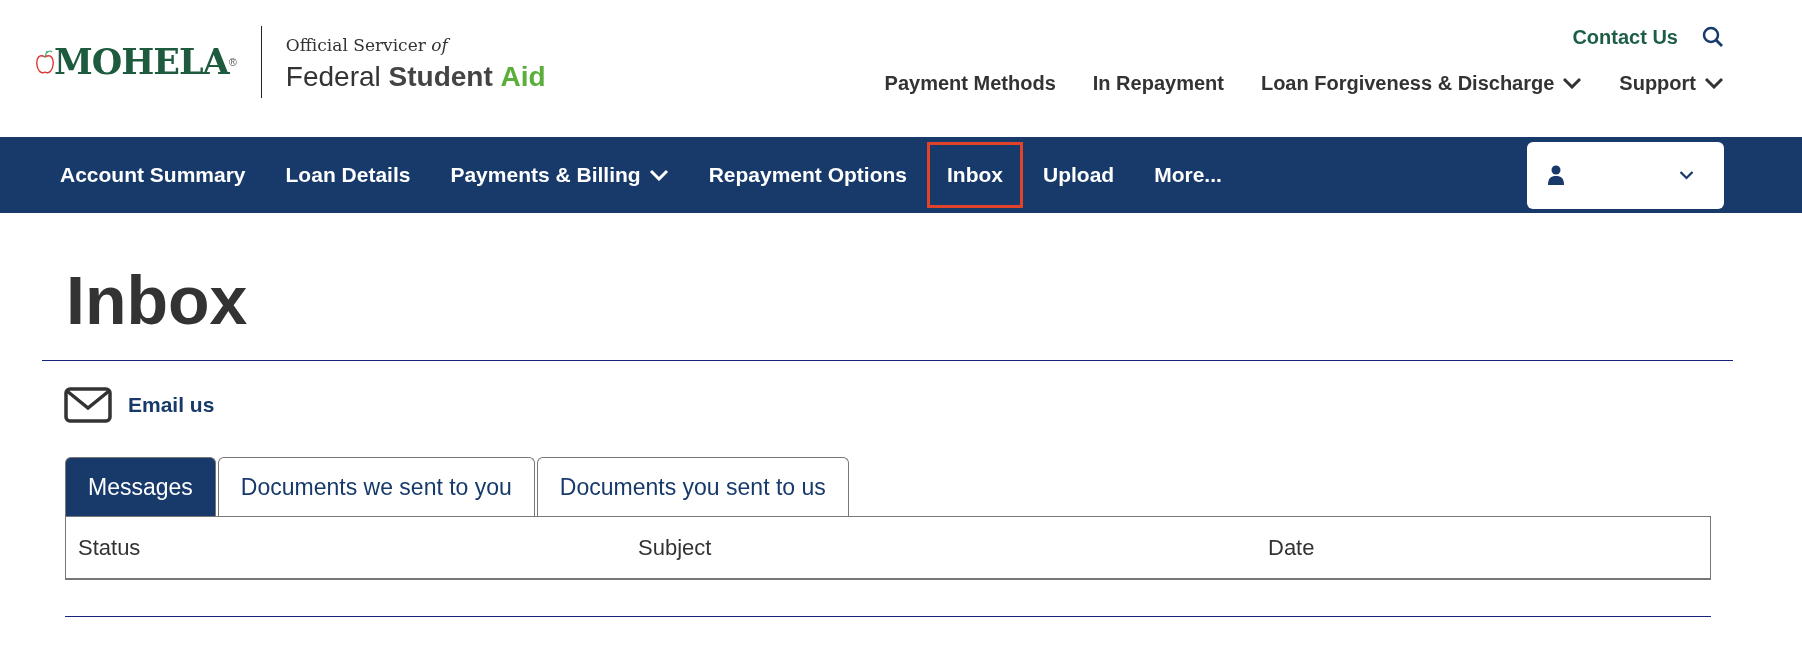 This screenshot has width=1802, height=672. Describe the element at coordinates (376, 486) in the screenshot. I see `tab: Documents we sent to you` at that location.